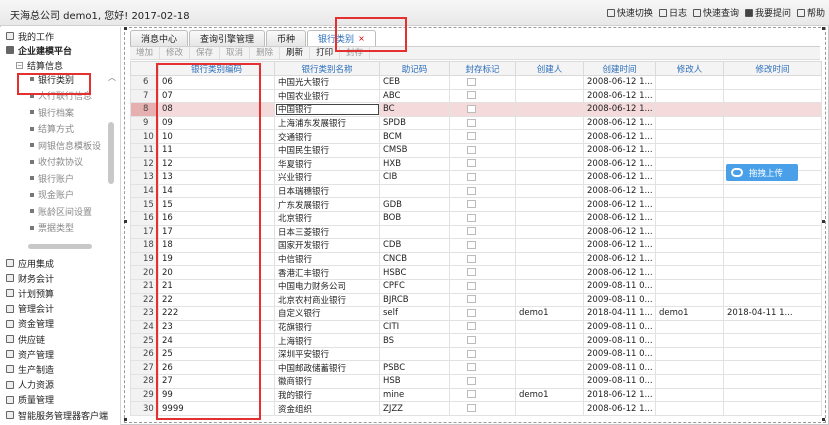 Image resolution: width=829 pixels, height=425 pixels. I want to click on sidebar-group-settlement: − 结算信息, so click(31, 65).